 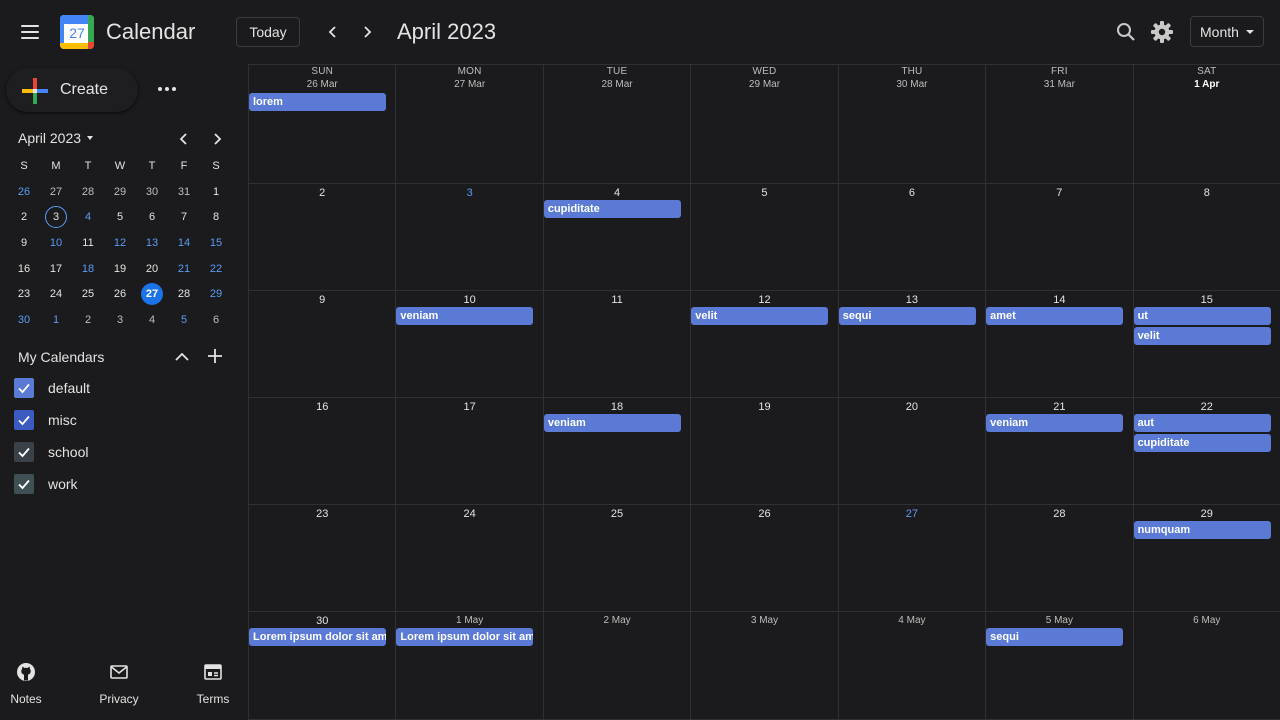 I want to click on day-cell: 27, so click(x=911, y=558).